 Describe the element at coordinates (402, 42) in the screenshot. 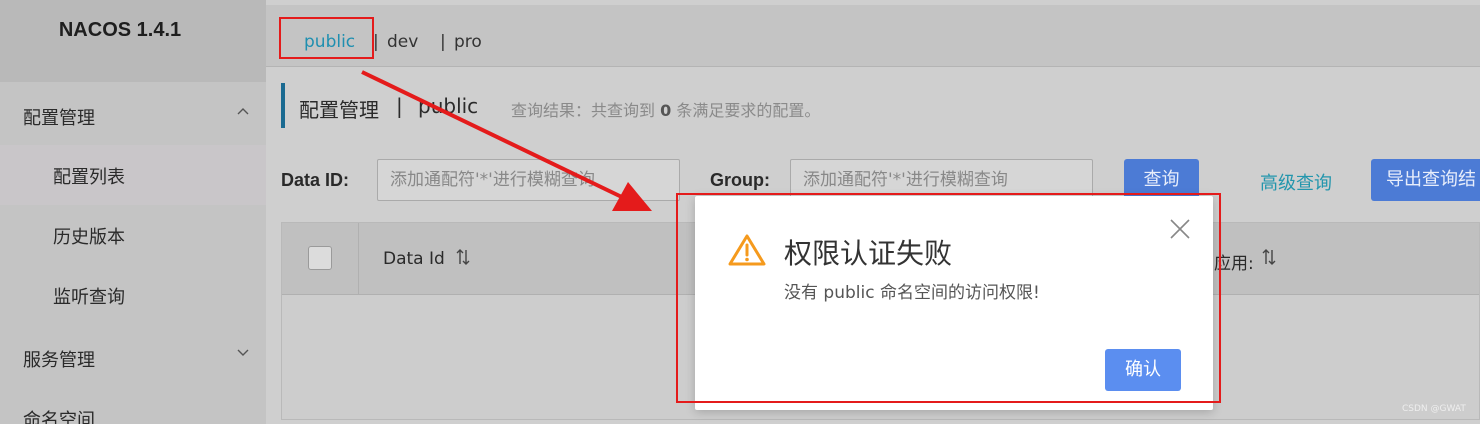

I see `namespace-tab-dev: dev` at that location.